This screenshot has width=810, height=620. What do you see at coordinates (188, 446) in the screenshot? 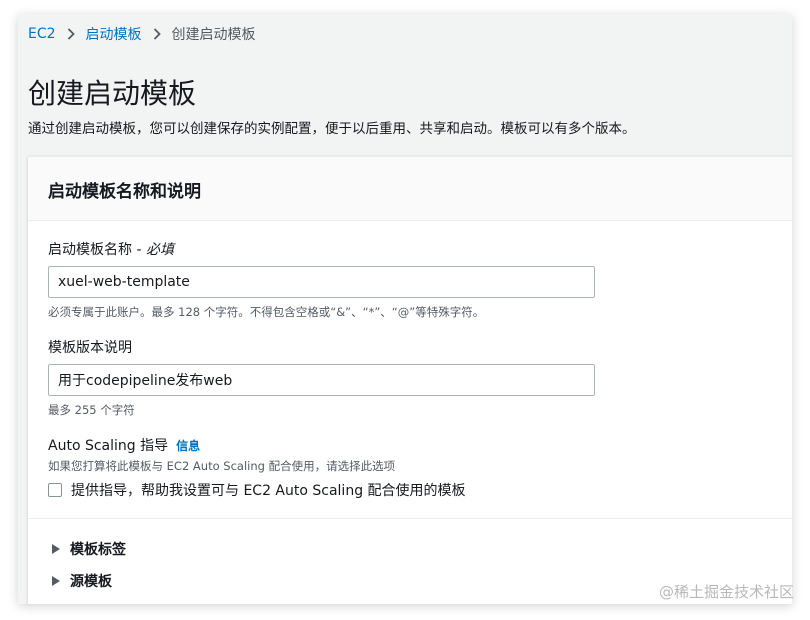
I see `info-link: 信息` at bounding box center [188, 446].